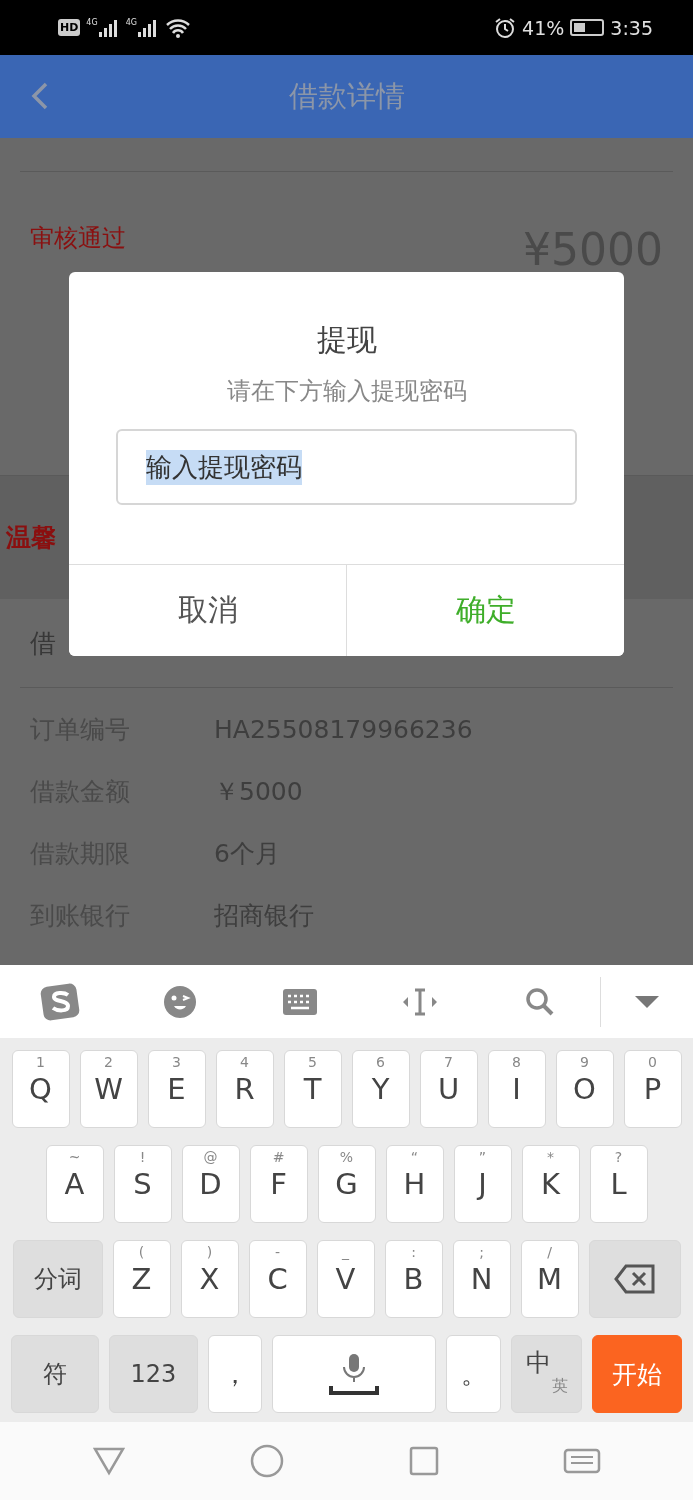 This screenshot has width=693, height=1500. I want to click on notice-label: 温馨, so click(31, 538).